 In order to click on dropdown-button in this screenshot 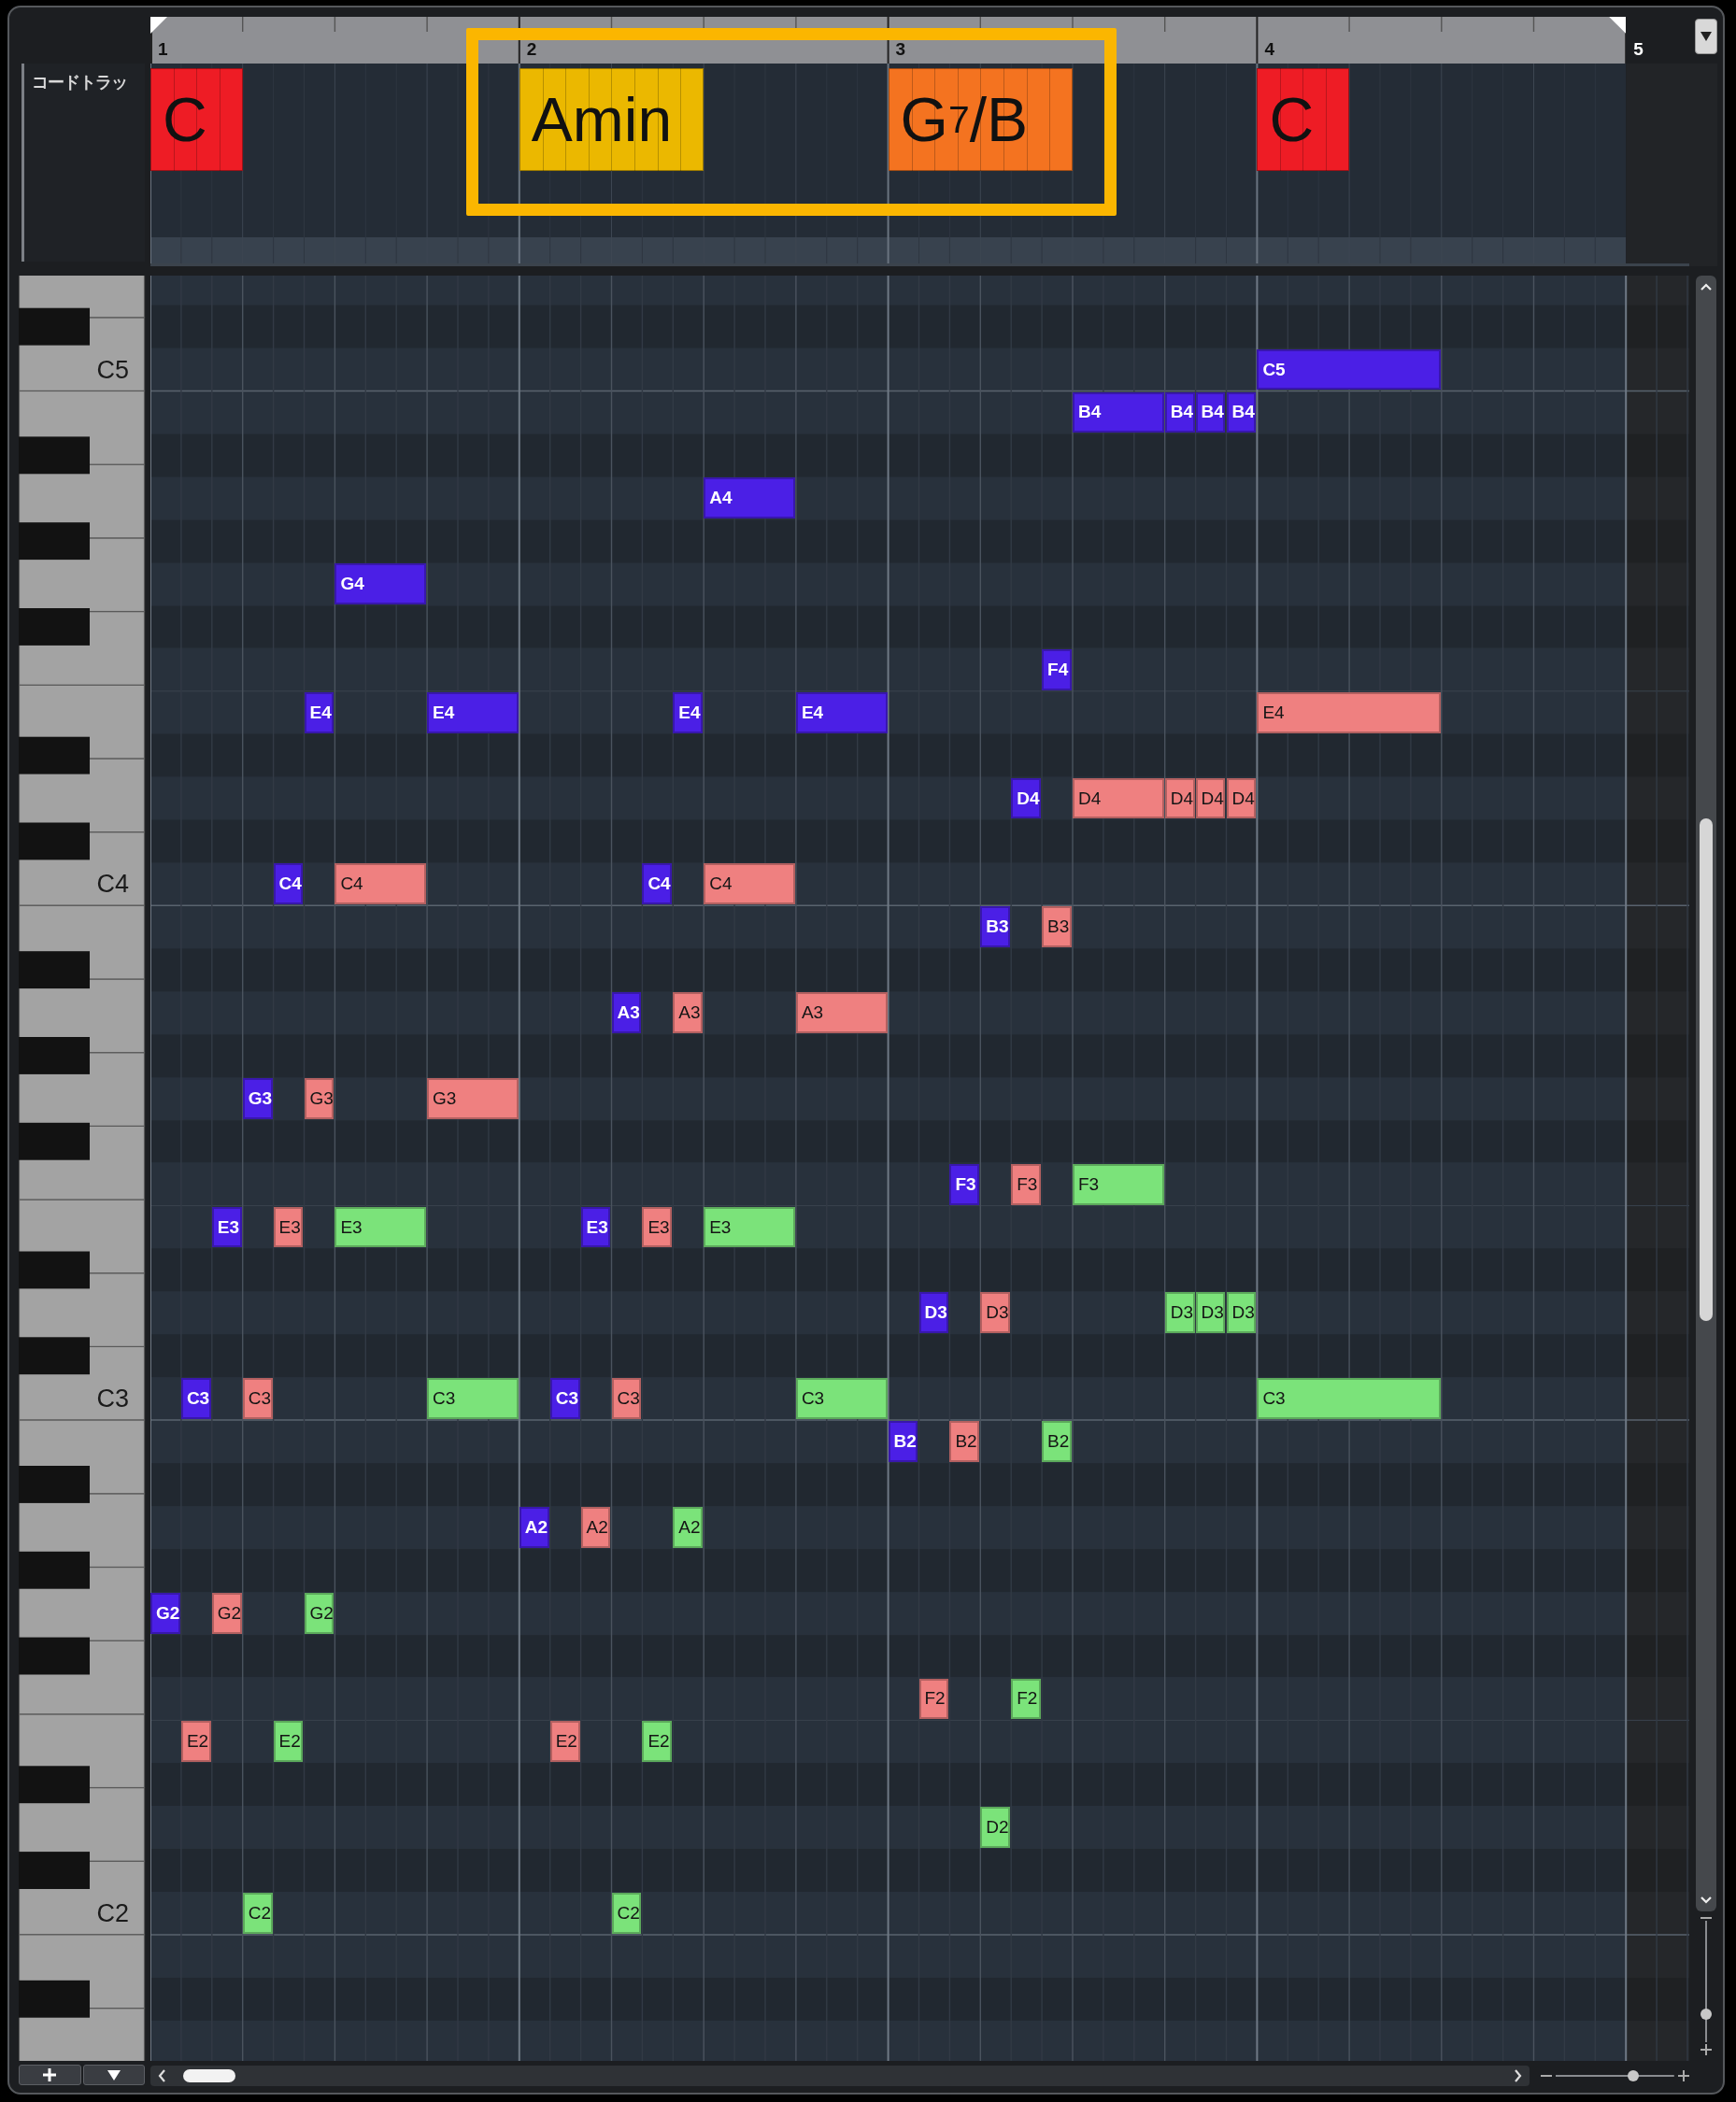, I will do `click(113, 2075)`.